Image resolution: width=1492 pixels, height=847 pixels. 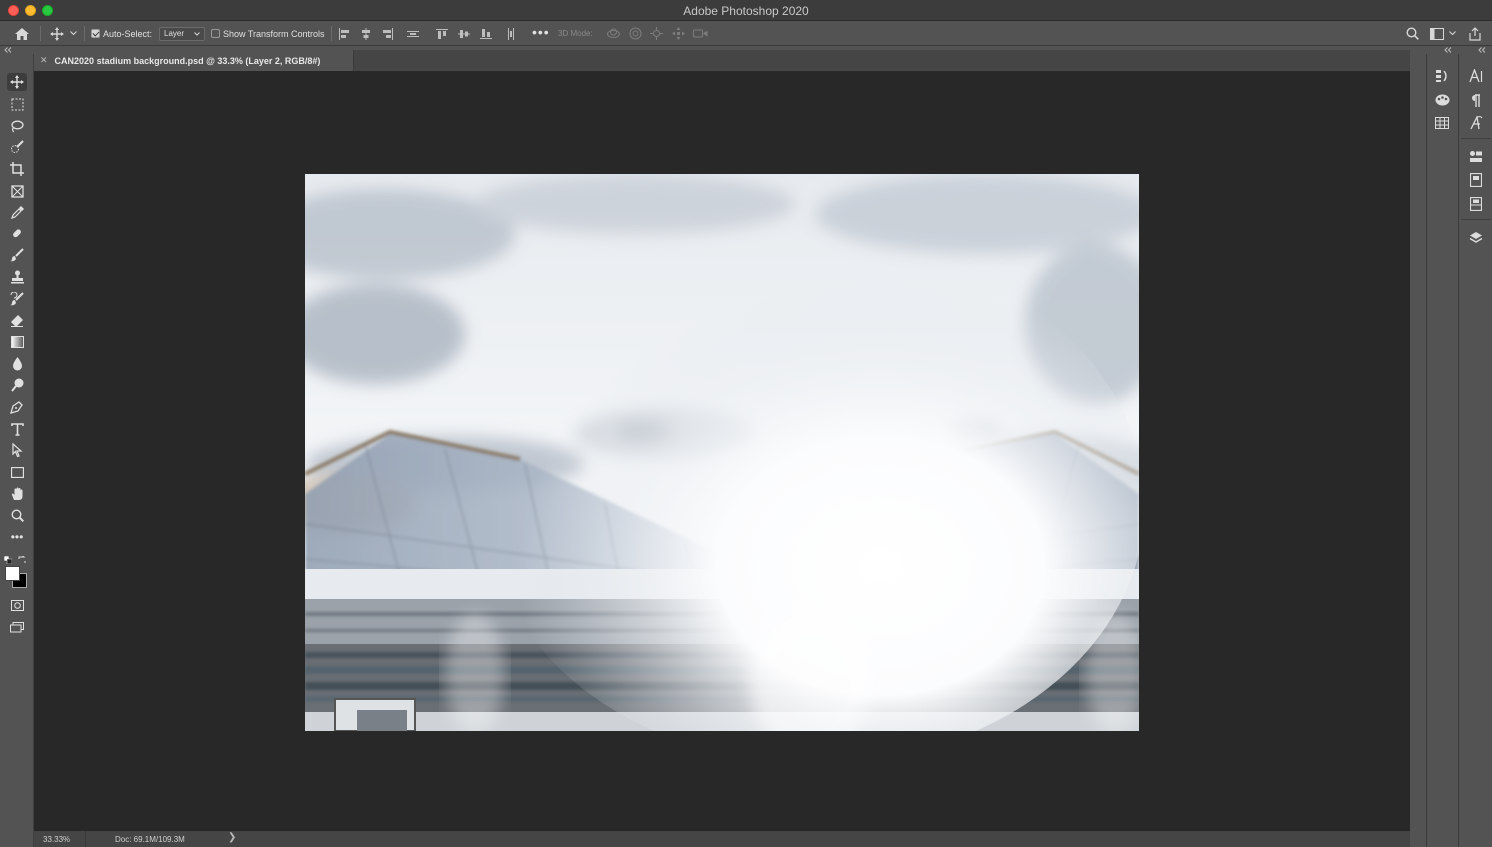 What do you see at coordinates (1437, 33) in the screenshot?
I see `workspace-icon` at bounding box center [1437, 33].